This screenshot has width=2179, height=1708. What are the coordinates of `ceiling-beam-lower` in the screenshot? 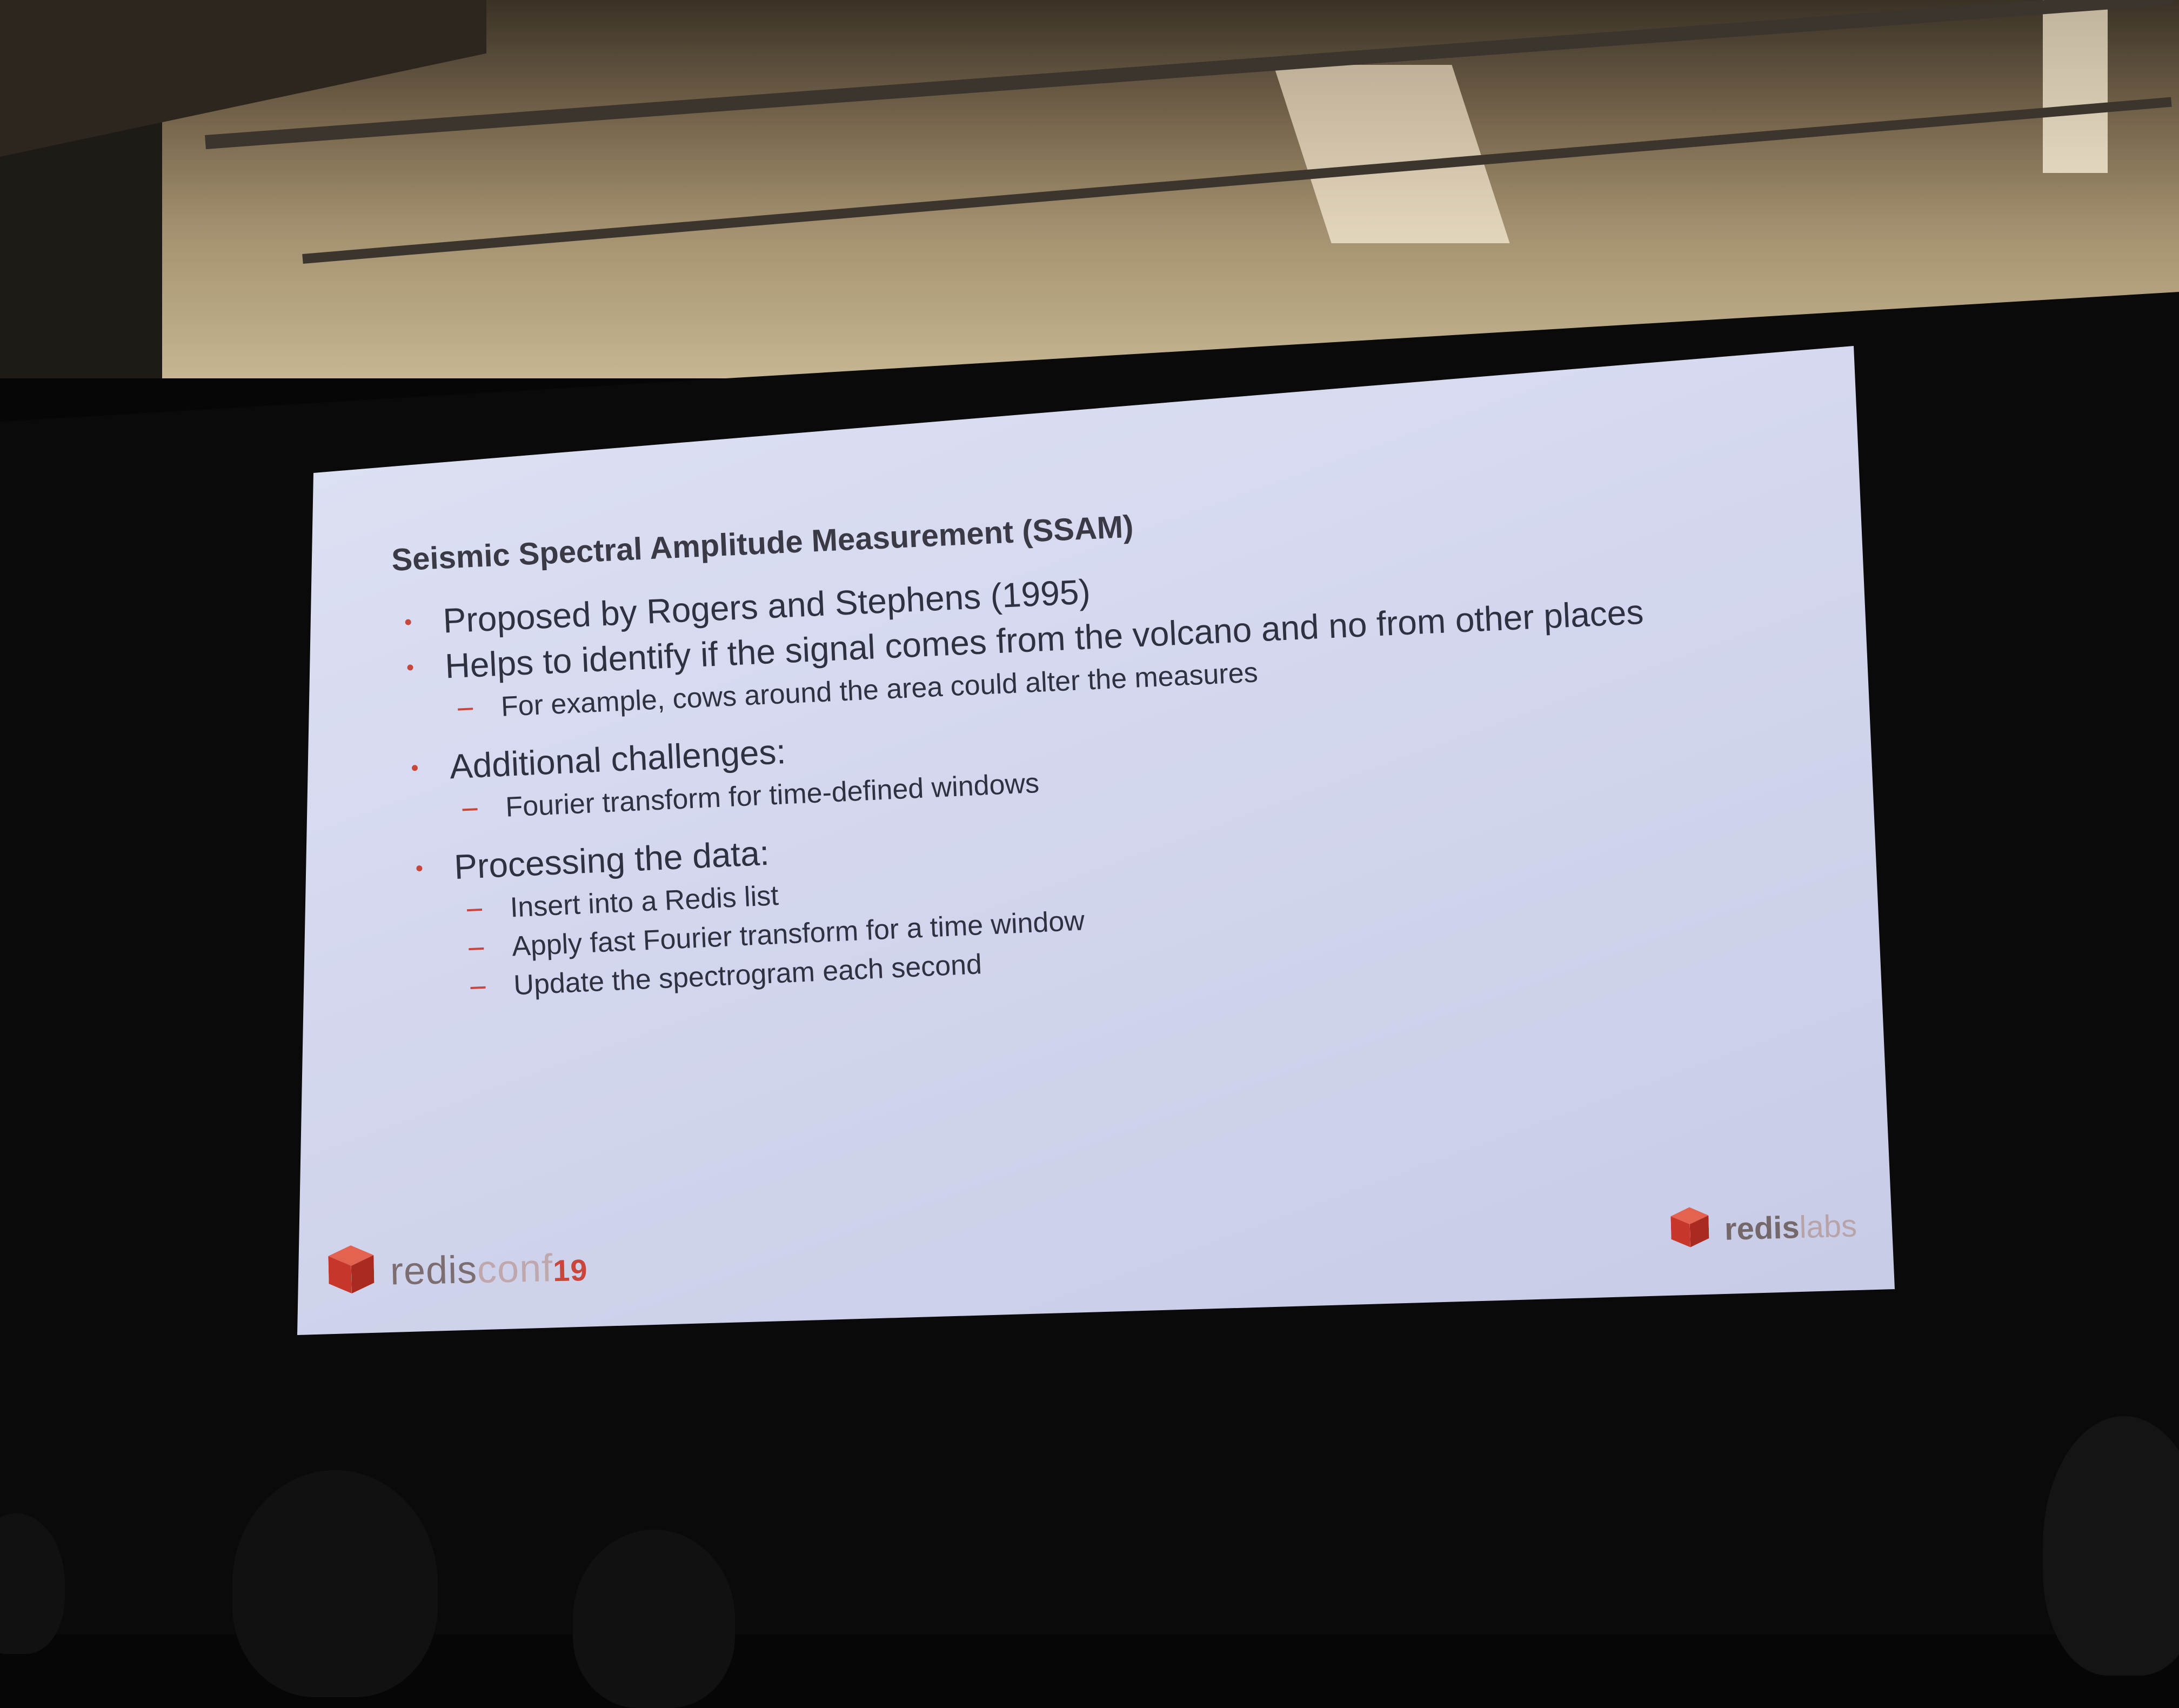 It's located at (1237, 180).